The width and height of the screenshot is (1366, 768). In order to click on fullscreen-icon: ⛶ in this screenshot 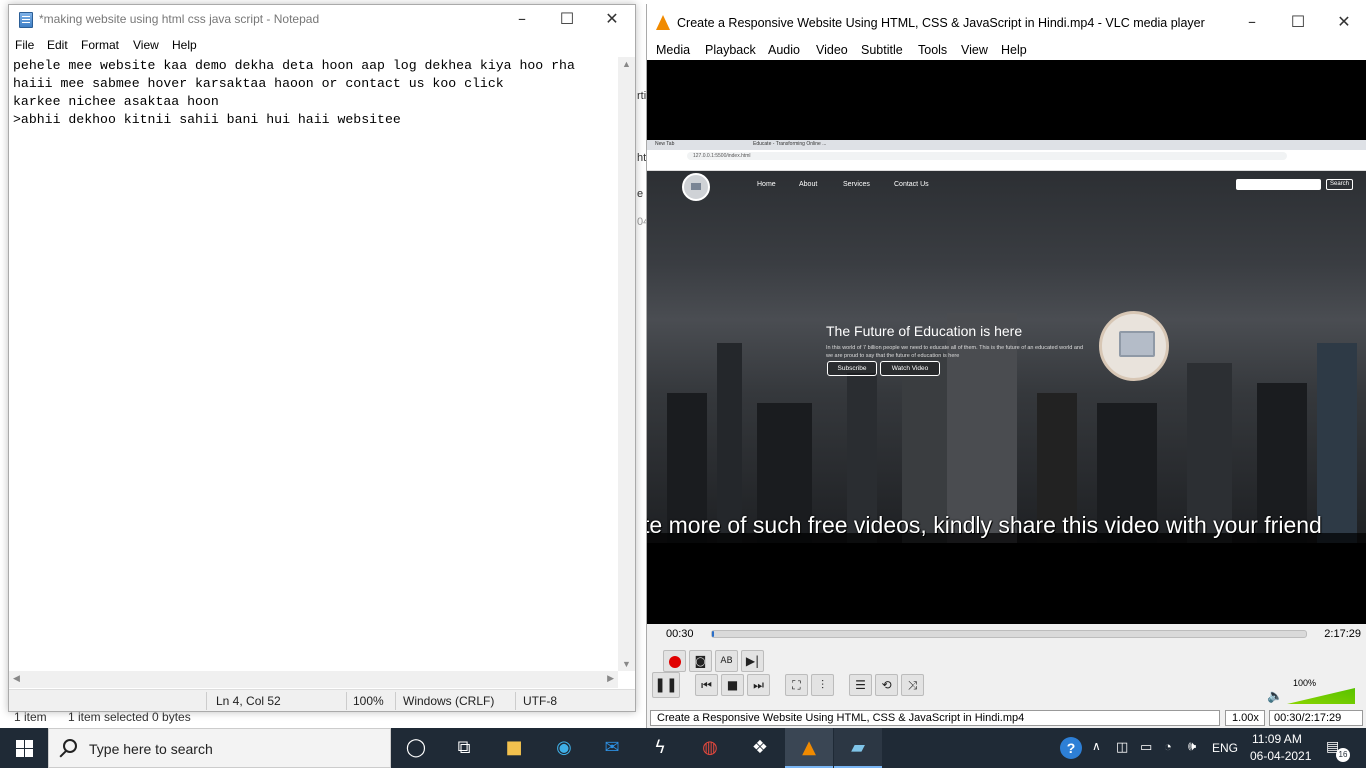, I will do `click(796, 685)`.